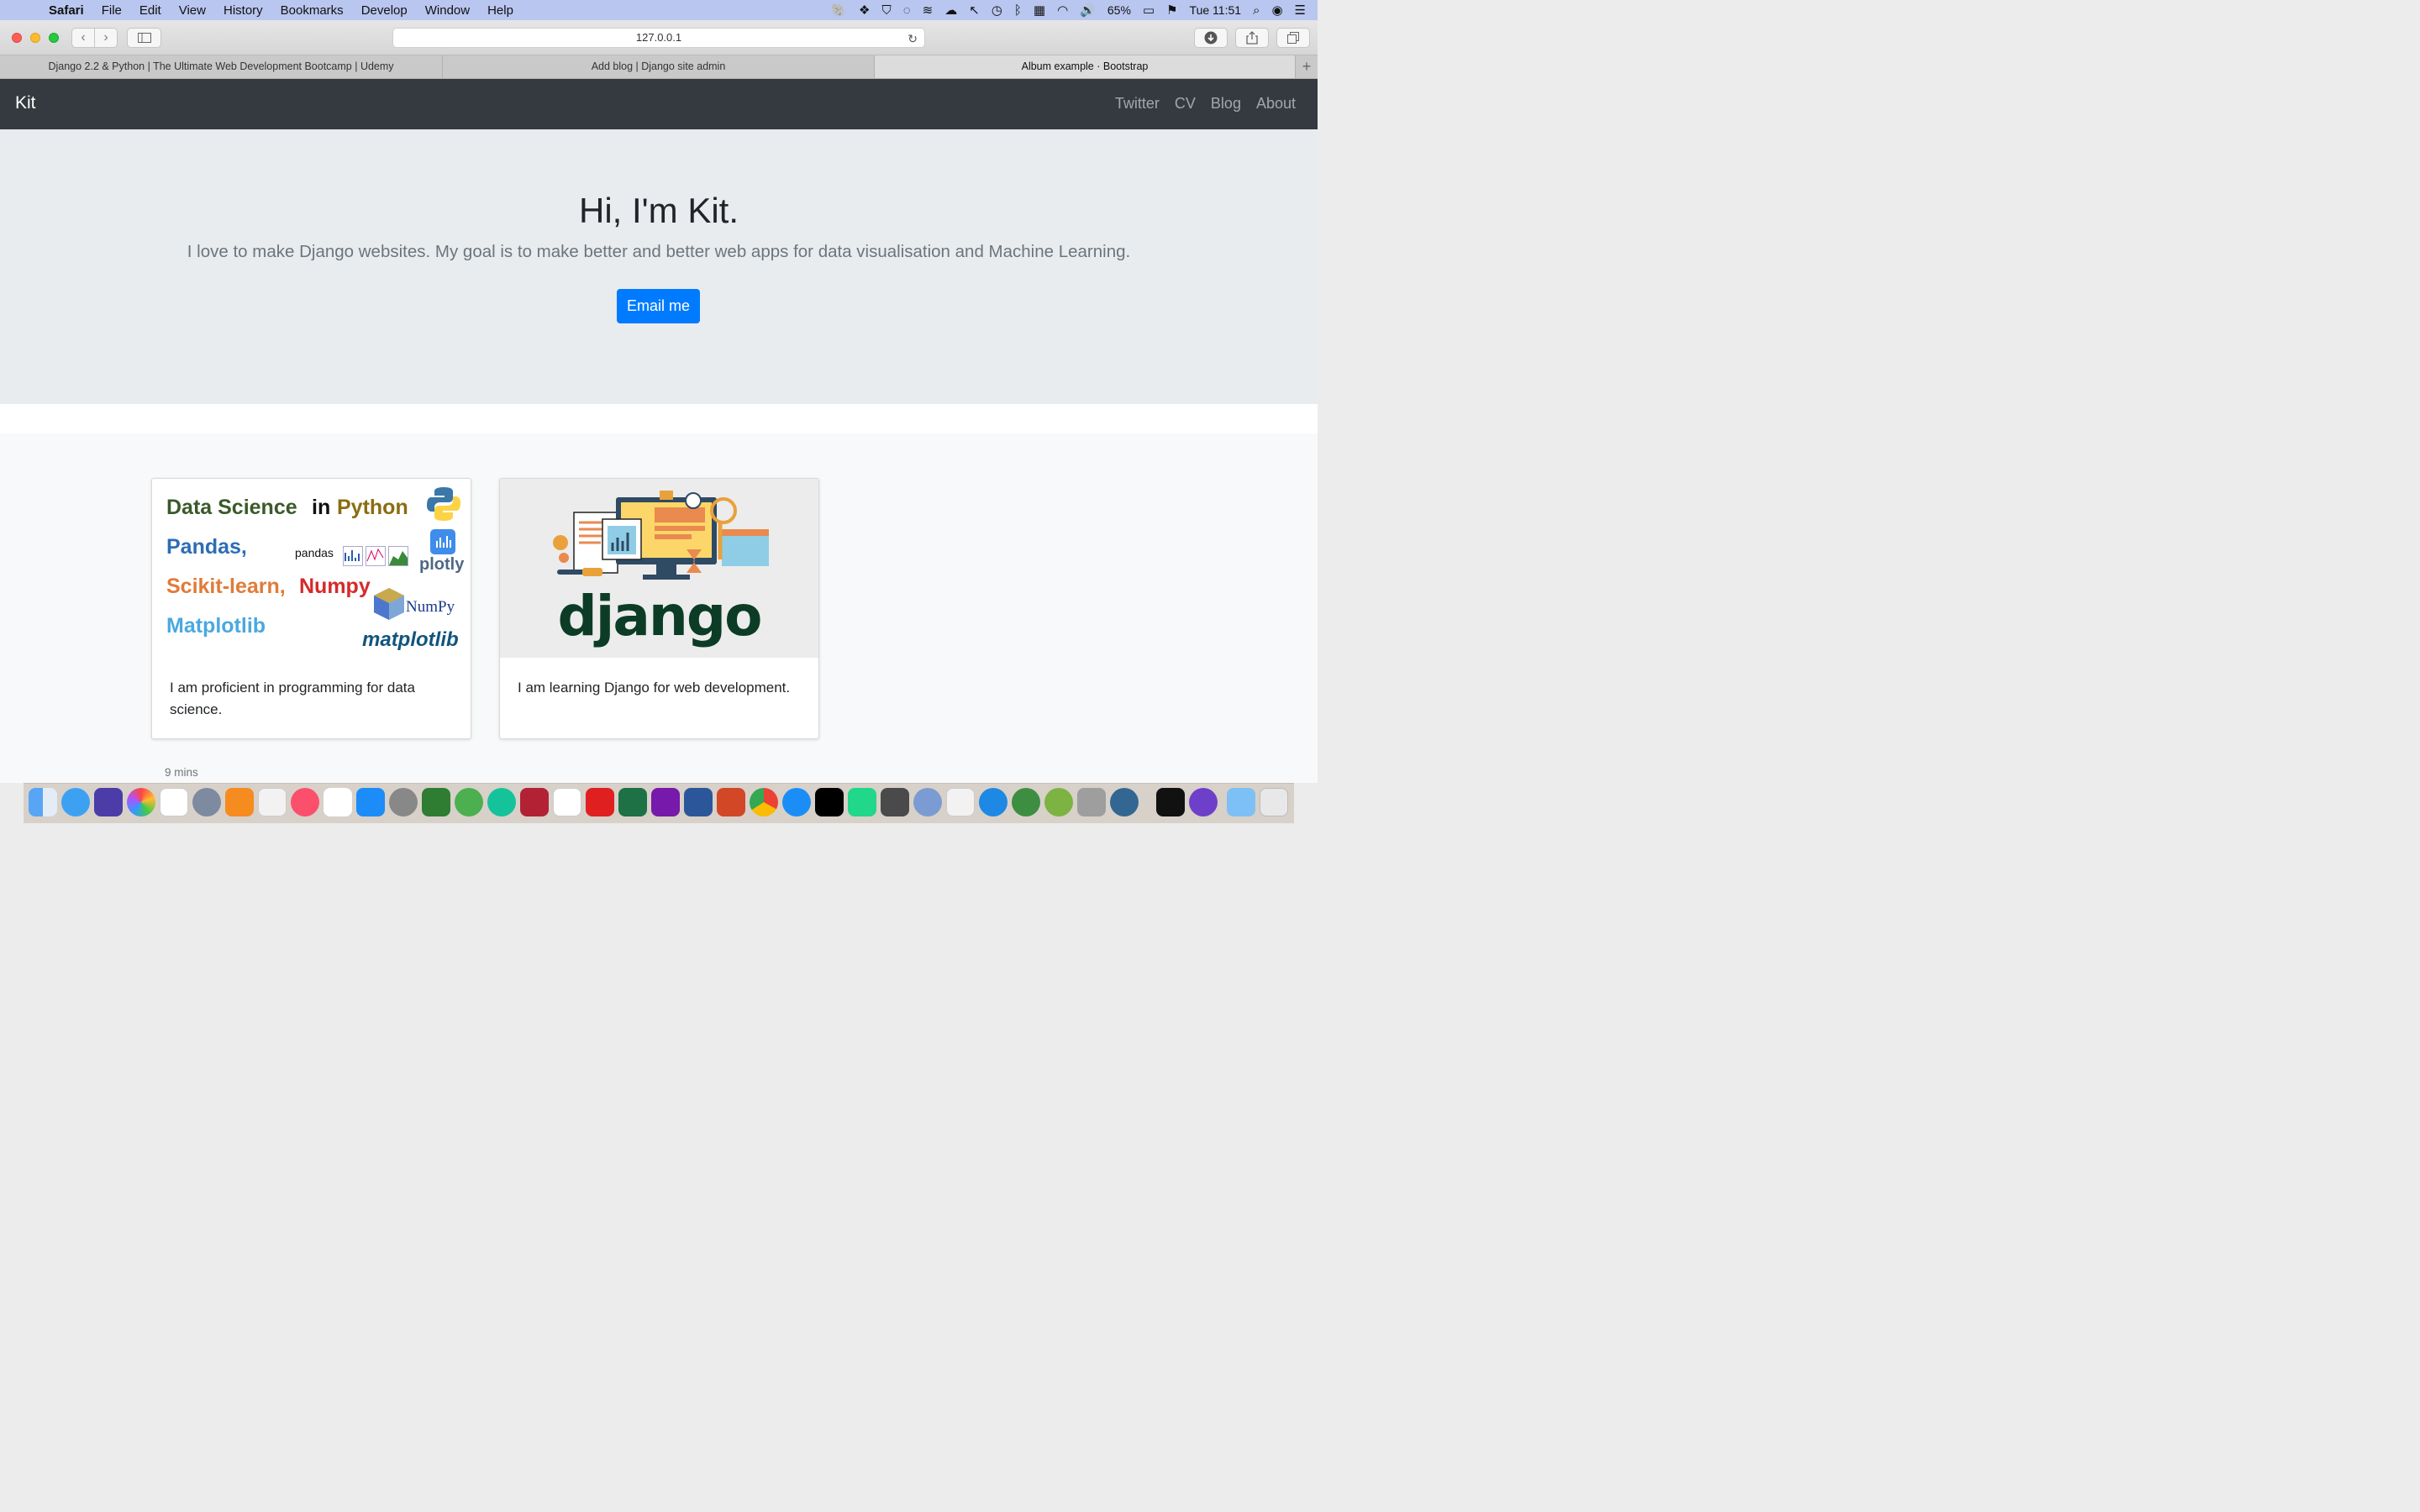 This screenshot has height=1512, width=2420. Describe the element at coordinates (335, 586) in the screenshot. I see `img-word-numpy: Numpy` at that location.